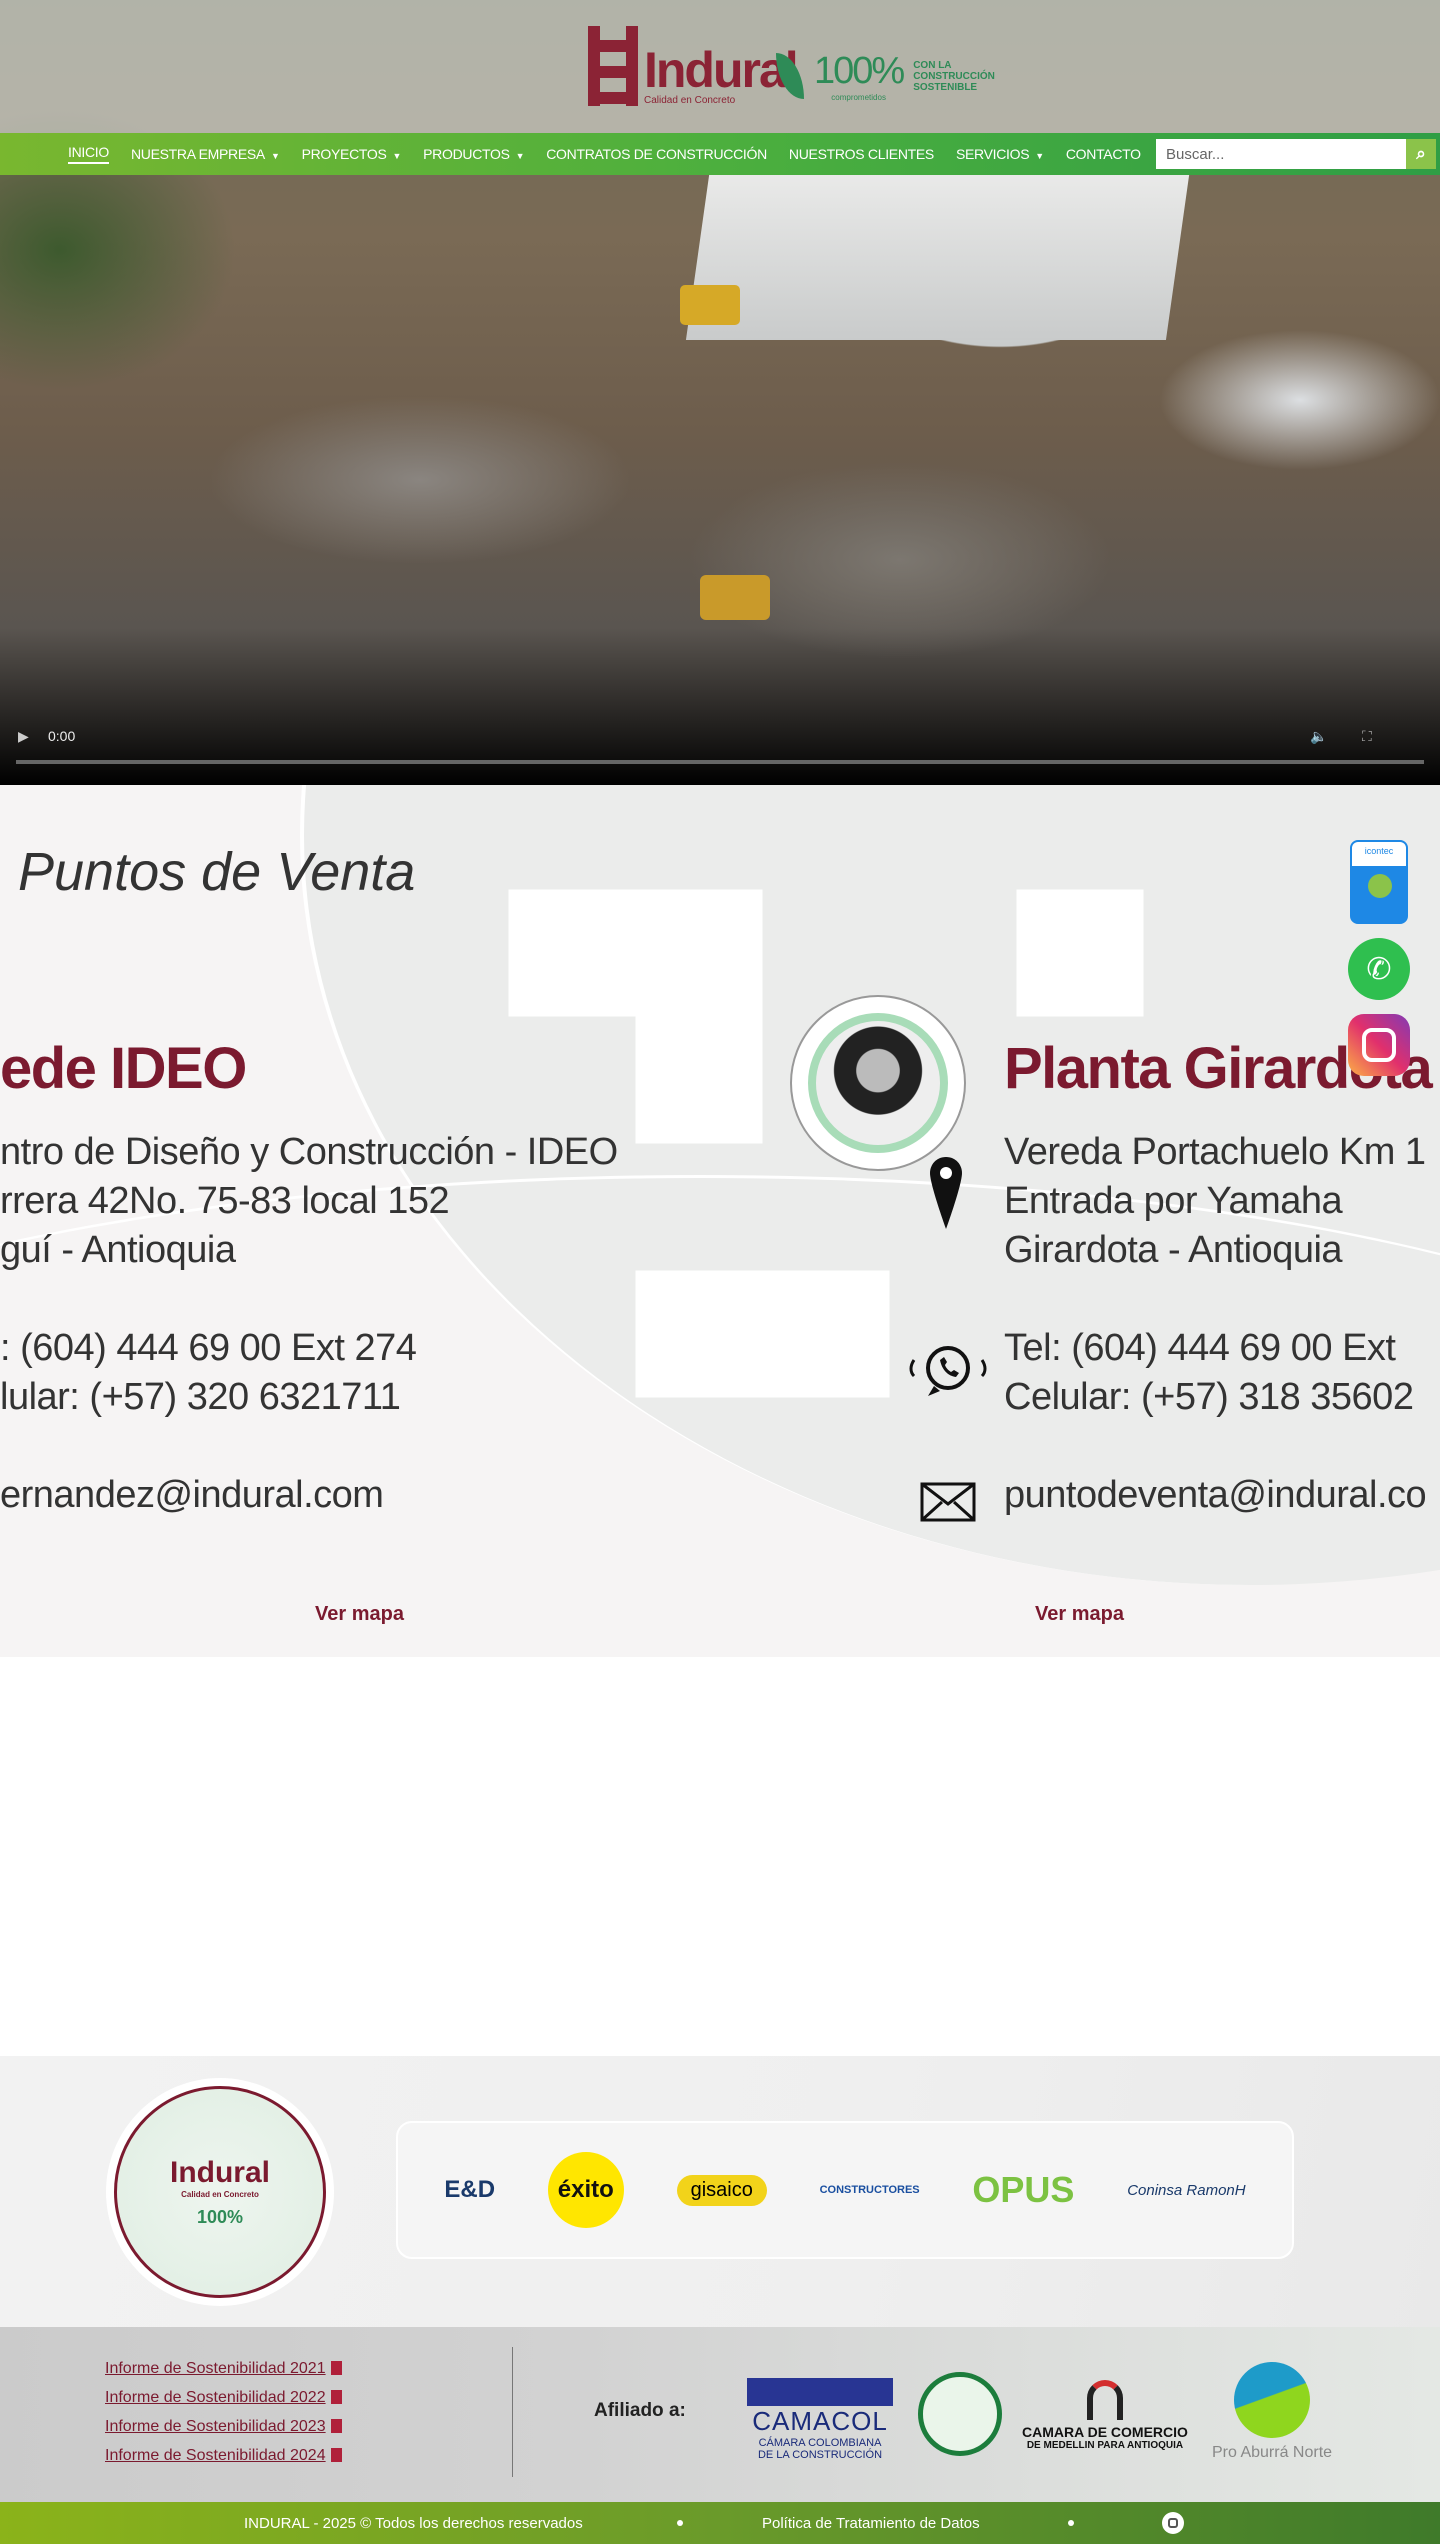 Image resolution: width=1440 pixels, height=2544 pixels. What do you see at coordinates (217, 872) in the screenshot?
I see `section-title: Puntos de Venta` at bounding box center [217, 872].